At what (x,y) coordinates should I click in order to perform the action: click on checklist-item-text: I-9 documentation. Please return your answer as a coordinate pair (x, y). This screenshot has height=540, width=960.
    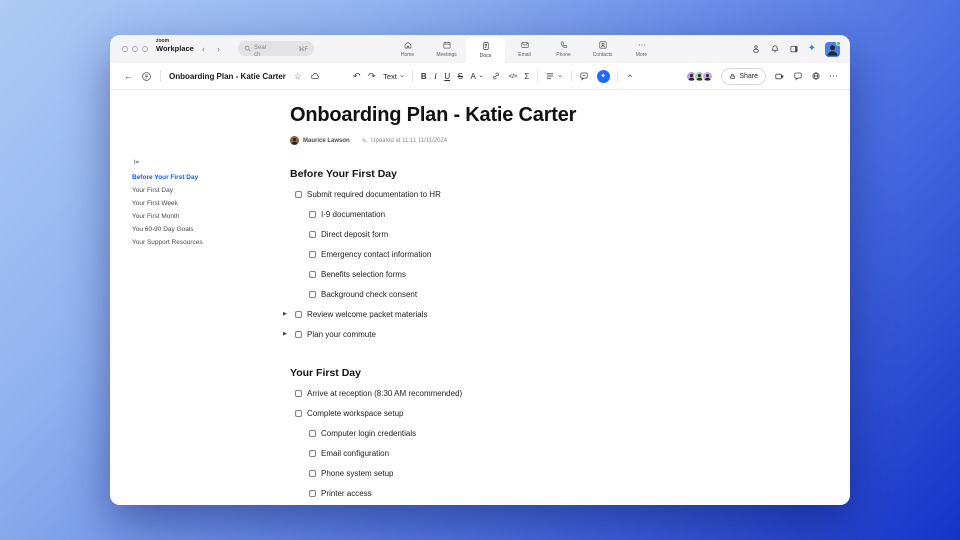
    Looking at the image, I should click on (353, 214).